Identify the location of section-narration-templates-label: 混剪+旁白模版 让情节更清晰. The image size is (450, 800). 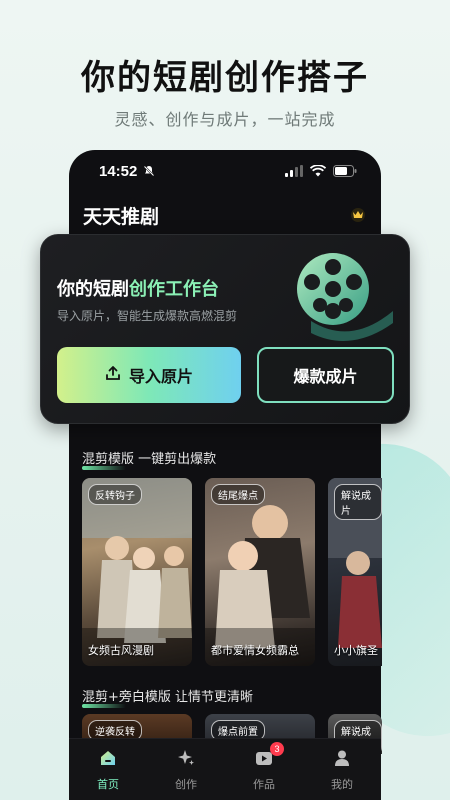
(168, 697).